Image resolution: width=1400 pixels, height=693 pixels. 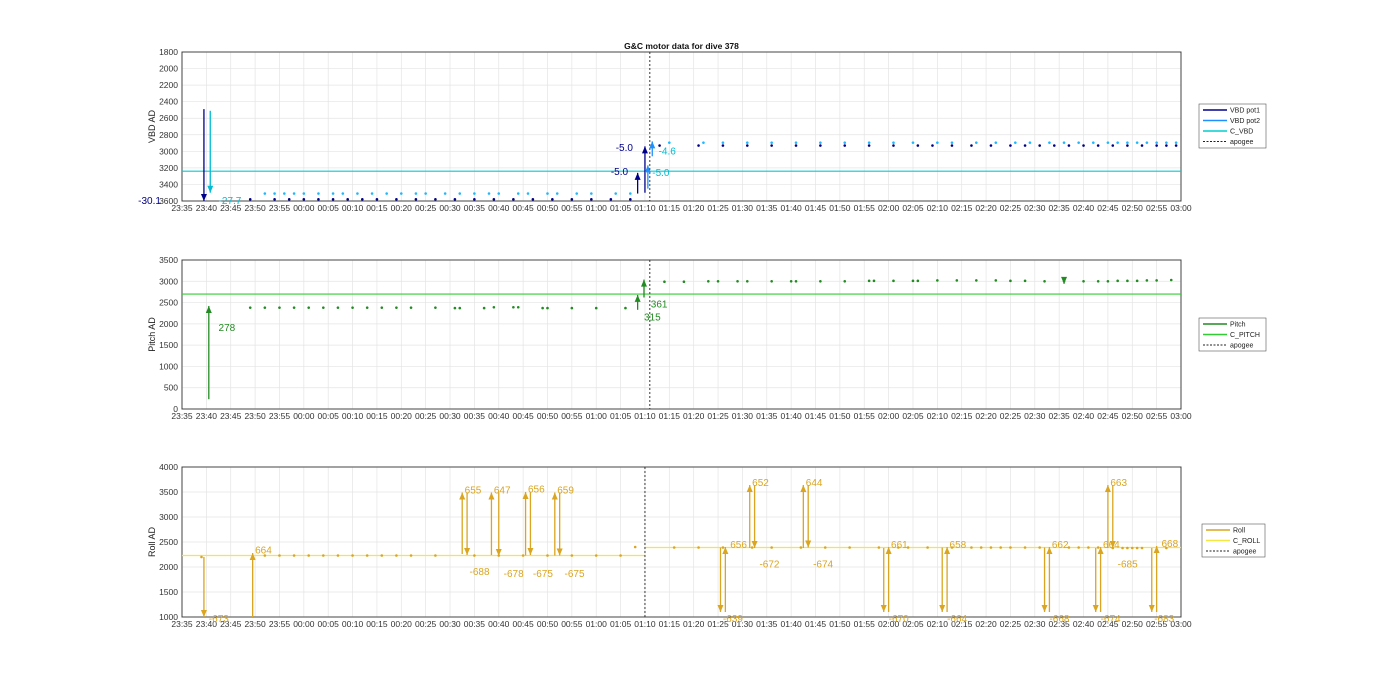 What do you see at coordinates (280, 416) in the screenshot?
I see `x-tick-label: 23:55` at bounding box center [280, 416].